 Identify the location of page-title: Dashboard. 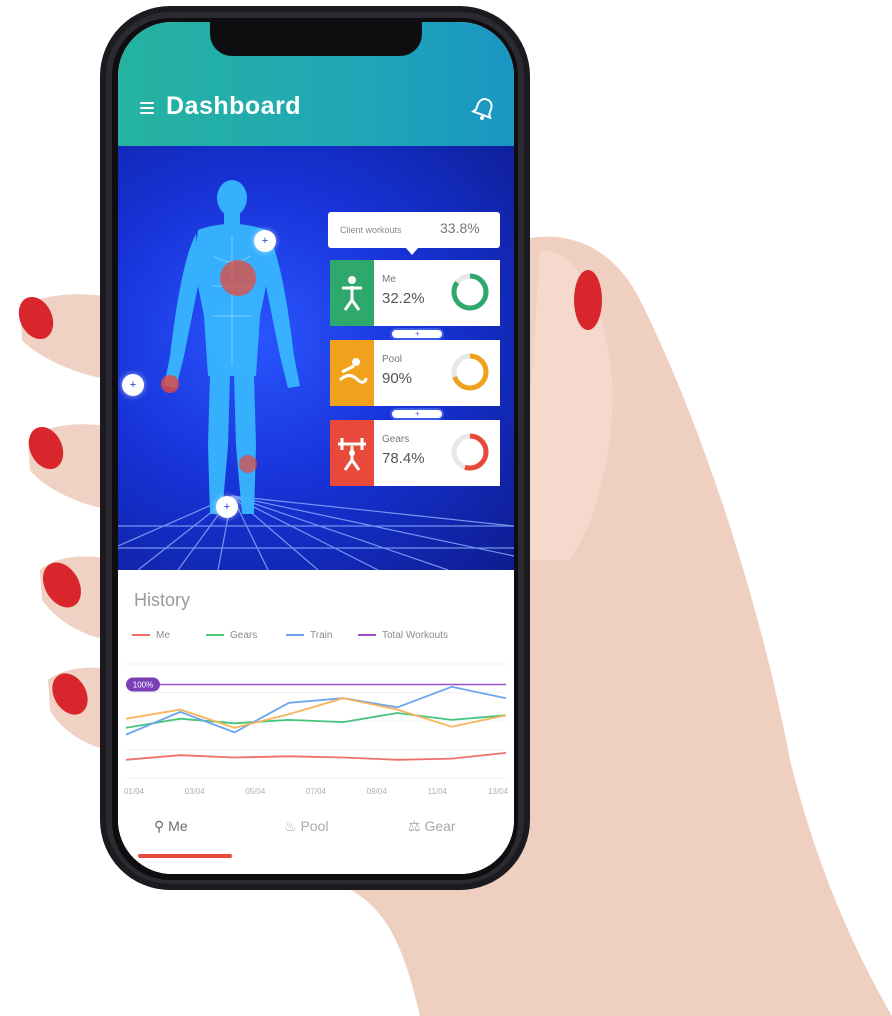
(234, 106).